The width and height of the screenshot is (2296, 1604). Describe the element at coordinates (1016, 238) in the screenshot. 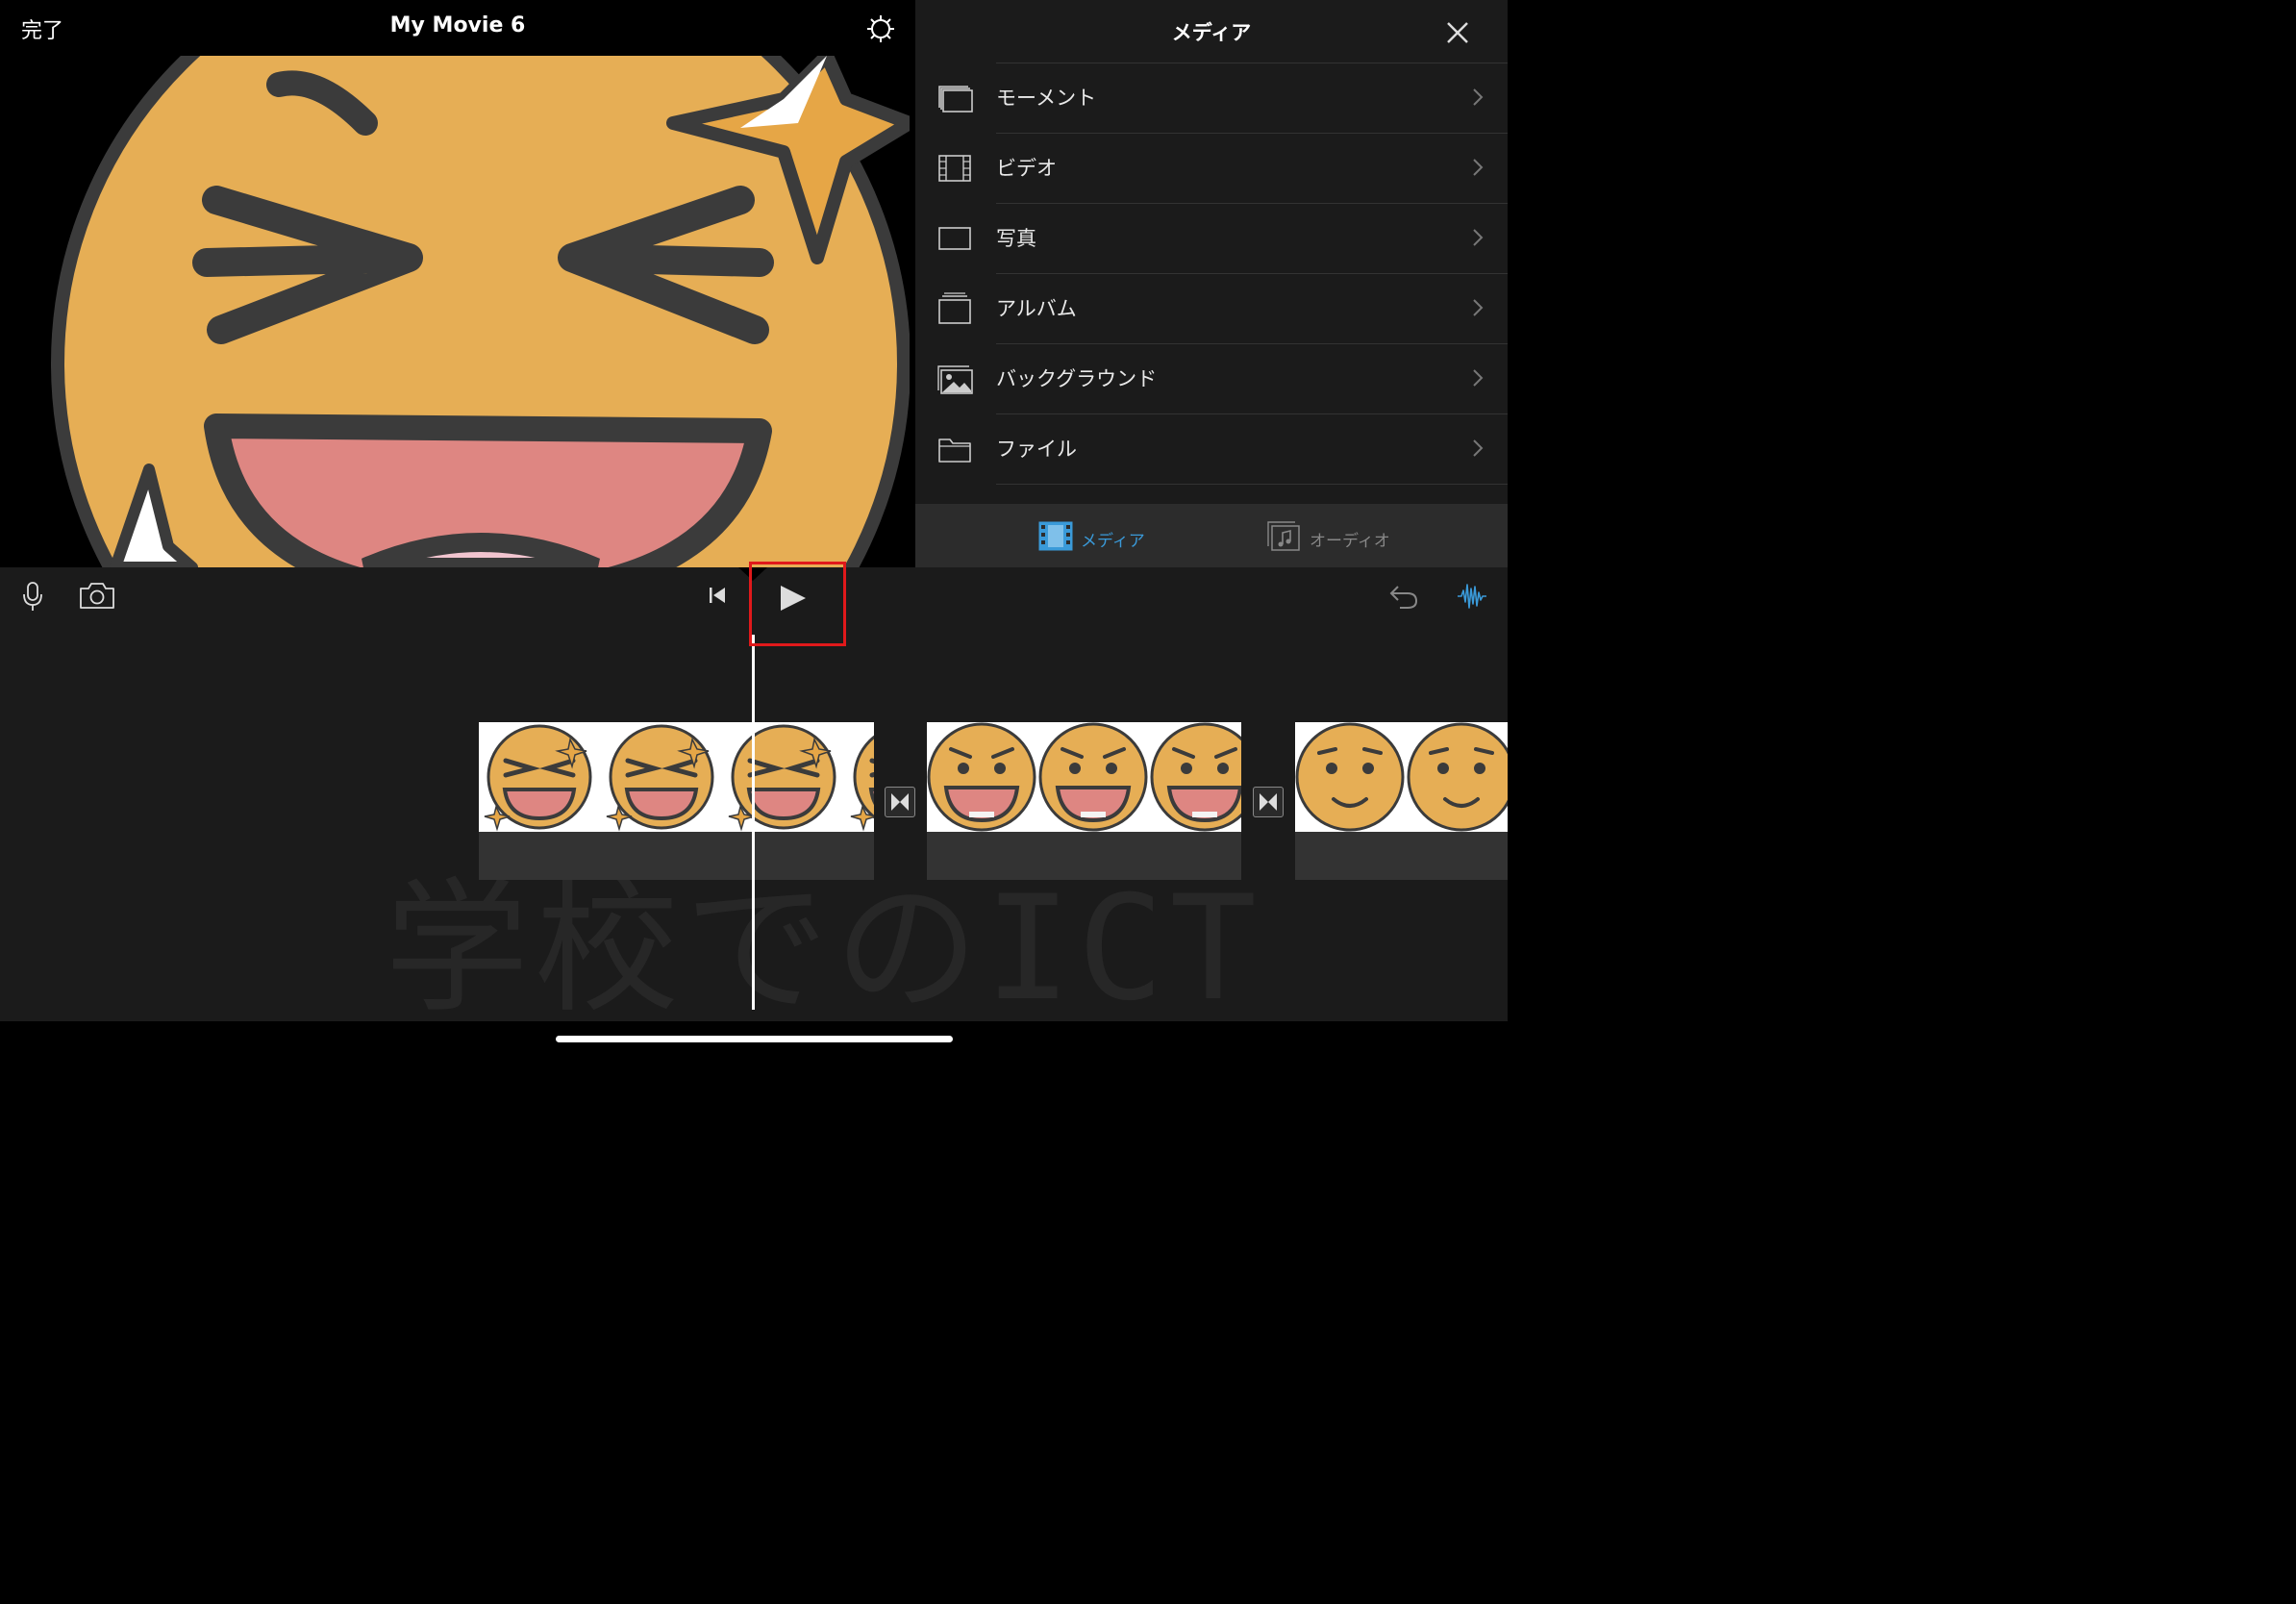

I see `media-item-label: 写真` at that location.